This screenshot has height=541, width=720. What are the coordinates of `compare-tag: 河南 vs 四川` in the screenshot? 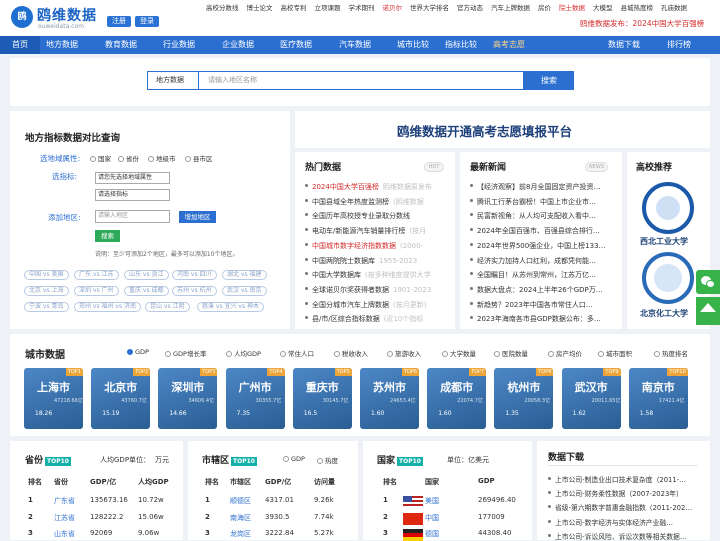 It's located at (194, 275).